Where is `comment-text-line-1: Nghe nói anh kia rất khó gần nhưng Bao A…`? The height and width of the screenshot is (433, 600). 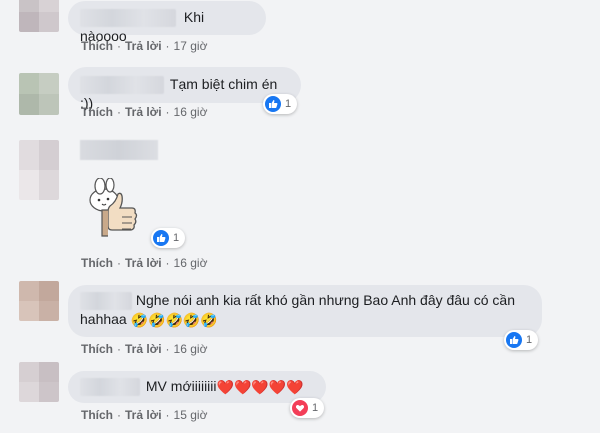
comment-text-line-1: Nghe nói anh kia rất khó gần nhưng Bao A… is located at coordinates (325, 300).